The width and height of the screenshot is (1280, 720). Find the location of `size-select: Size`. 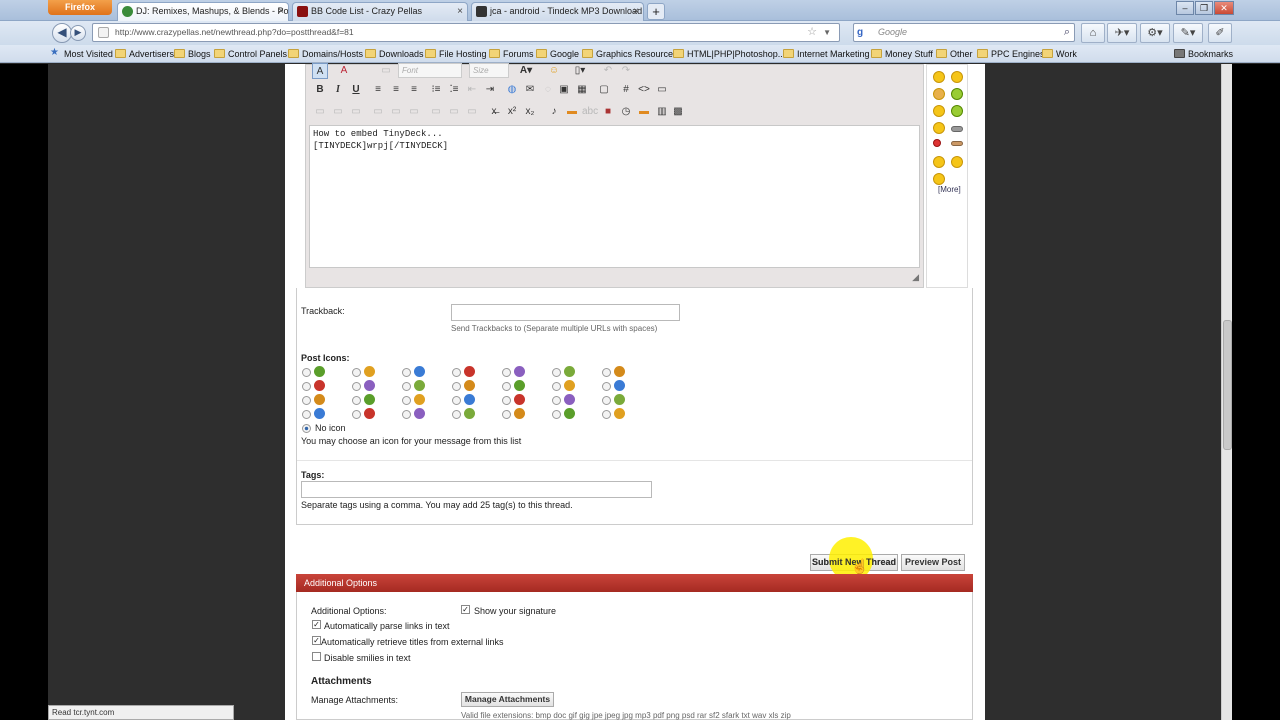

size-select: Size is located at coordinates (489, 70).